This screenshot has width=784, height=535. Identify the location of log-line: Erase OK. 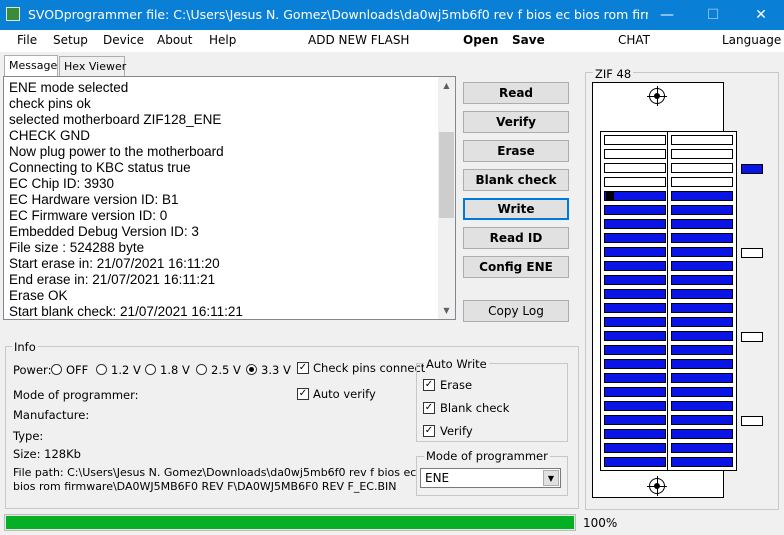
(38, 295).